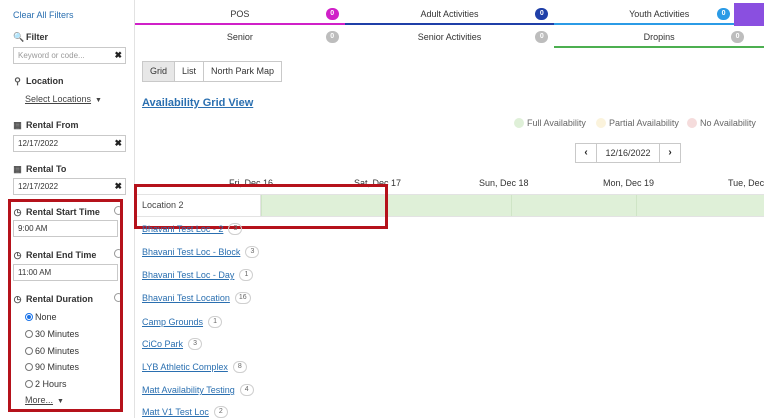 The width and height of the screenshot is (764, 418). What do you see at coordinates (220, 412) in the screenshot?
I see `count-badge: 2` at bounding box center [220, 412].